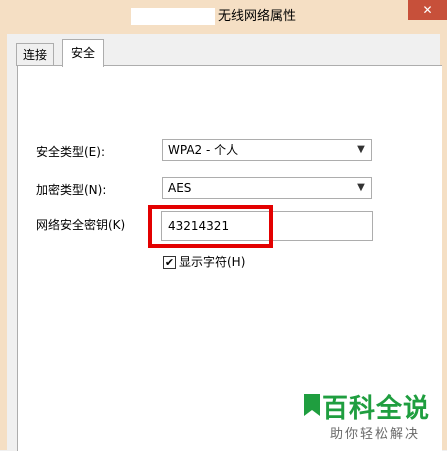 This screenshot has width=447, height=451. What do you see at coordinates (312, 405) in the screenshot?
I see `baike-logo-icon` at bounding box center [312, 405].